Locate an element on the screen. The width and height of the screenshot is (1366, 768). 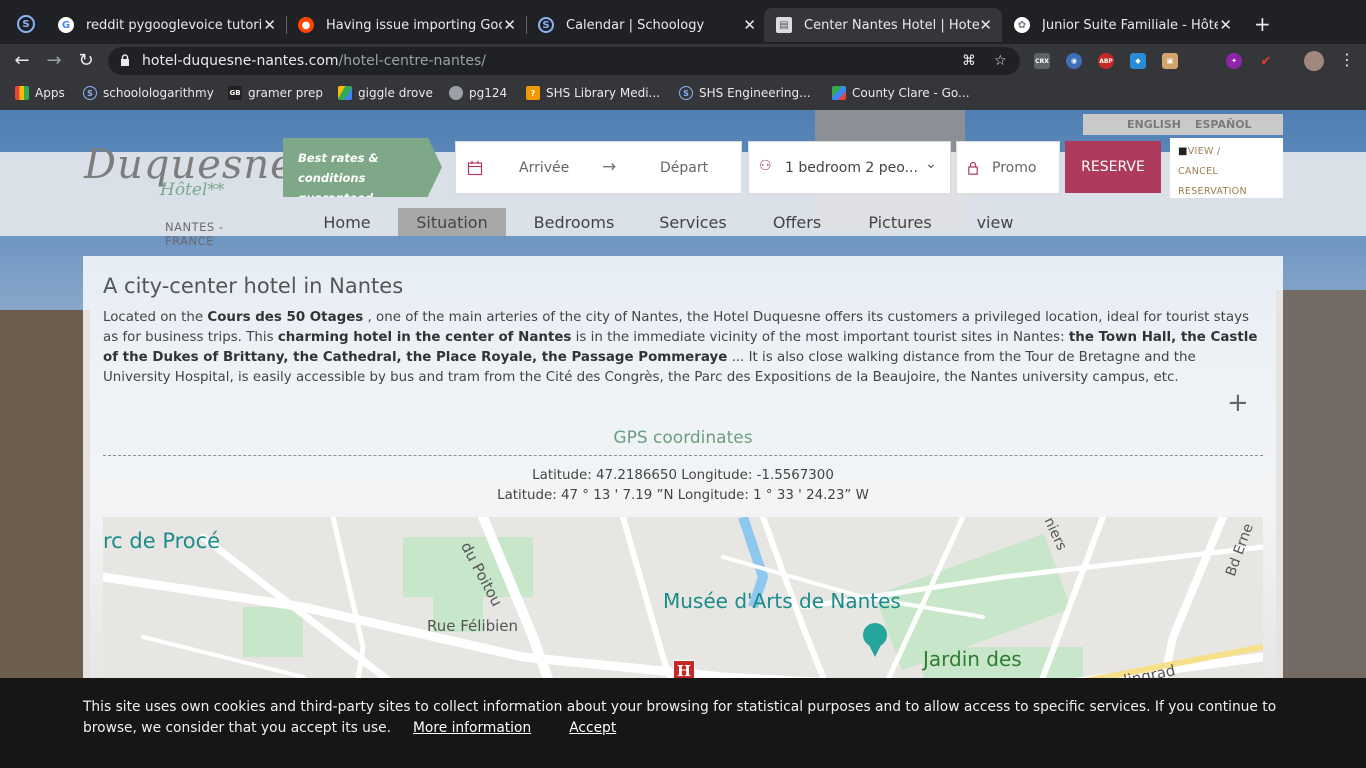
logo-hotel: Hôtel** is located at coordinates (192, 190).